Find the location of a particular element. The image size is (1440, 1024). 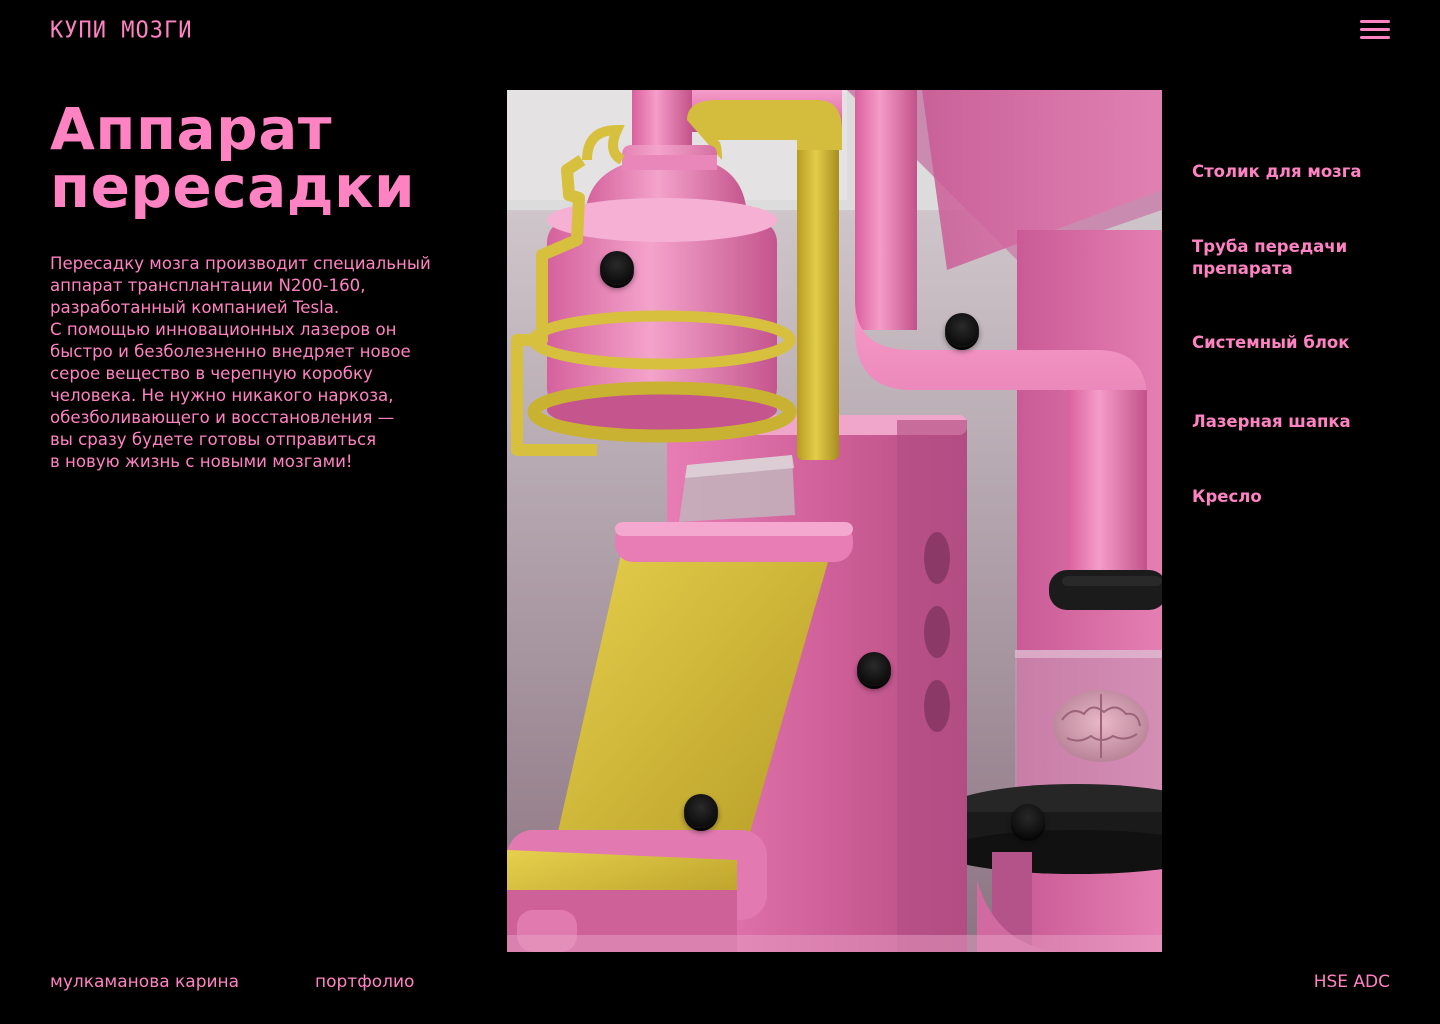

description-line: обезболивающего и восстановления — is located at coordinates (222, 417).